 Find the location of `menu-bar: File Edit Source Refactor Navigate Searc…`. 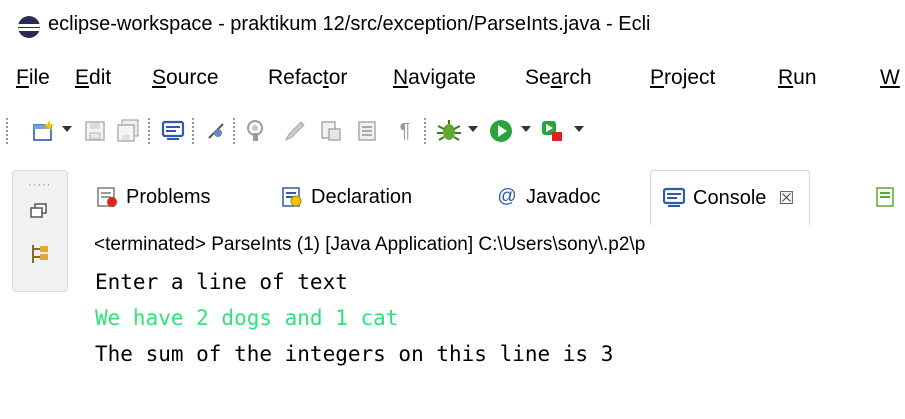

menu-bar: File Edit Source Refactor Navigate Searc… is located at coordinates (452, 79).